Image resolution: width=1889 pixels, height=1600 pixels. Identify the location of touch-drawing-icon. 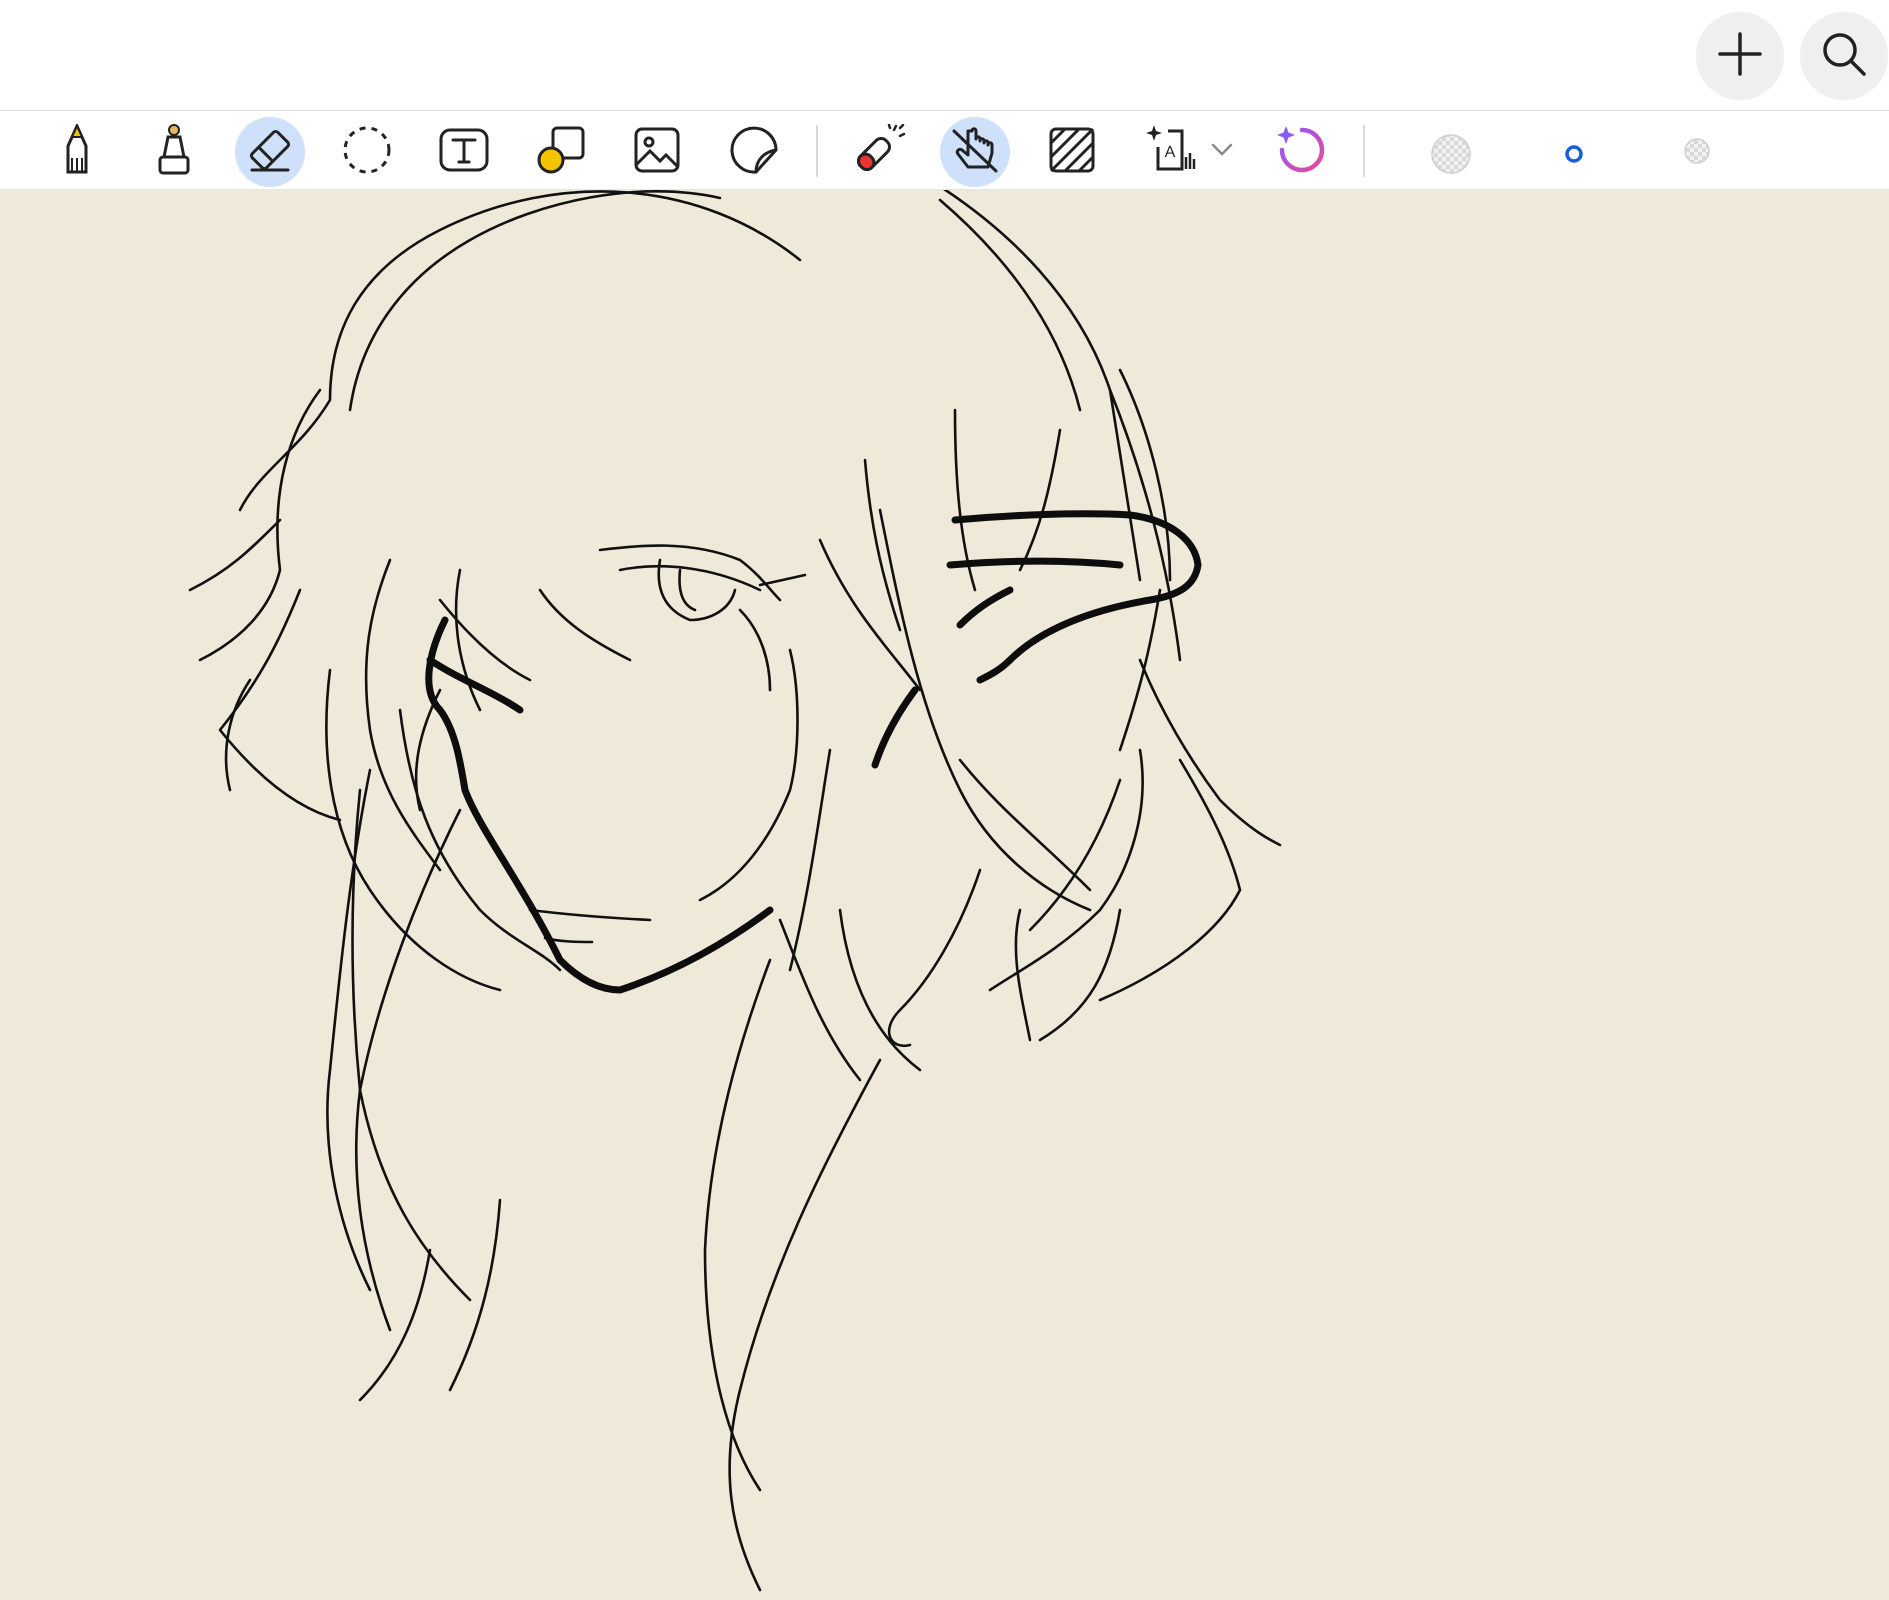
(975, 152).